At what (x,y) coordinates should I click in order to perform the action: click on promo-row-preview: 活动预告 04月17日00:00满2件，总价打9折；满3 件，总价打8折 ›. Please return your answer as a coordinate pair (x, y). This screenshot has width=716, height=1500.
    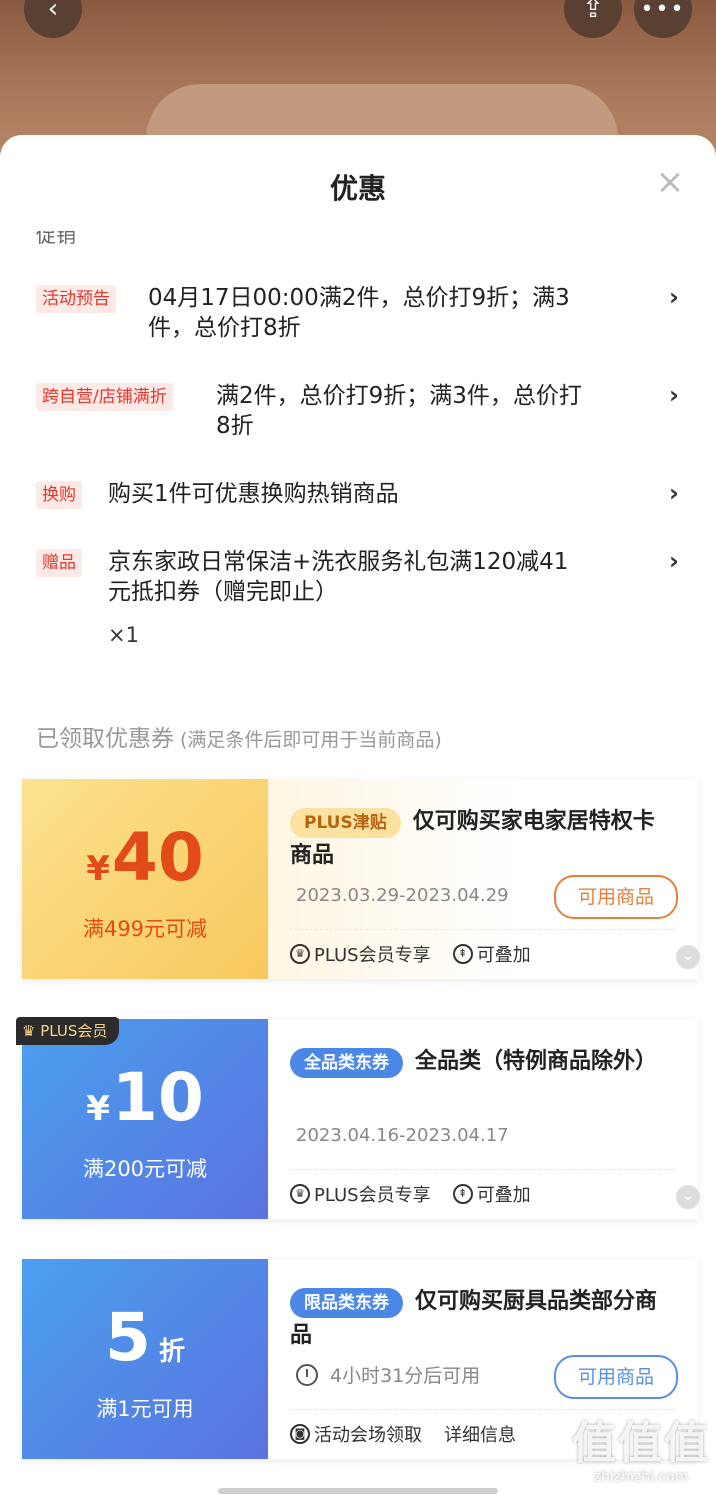
    Looking at the image, I should click on (361, 318).